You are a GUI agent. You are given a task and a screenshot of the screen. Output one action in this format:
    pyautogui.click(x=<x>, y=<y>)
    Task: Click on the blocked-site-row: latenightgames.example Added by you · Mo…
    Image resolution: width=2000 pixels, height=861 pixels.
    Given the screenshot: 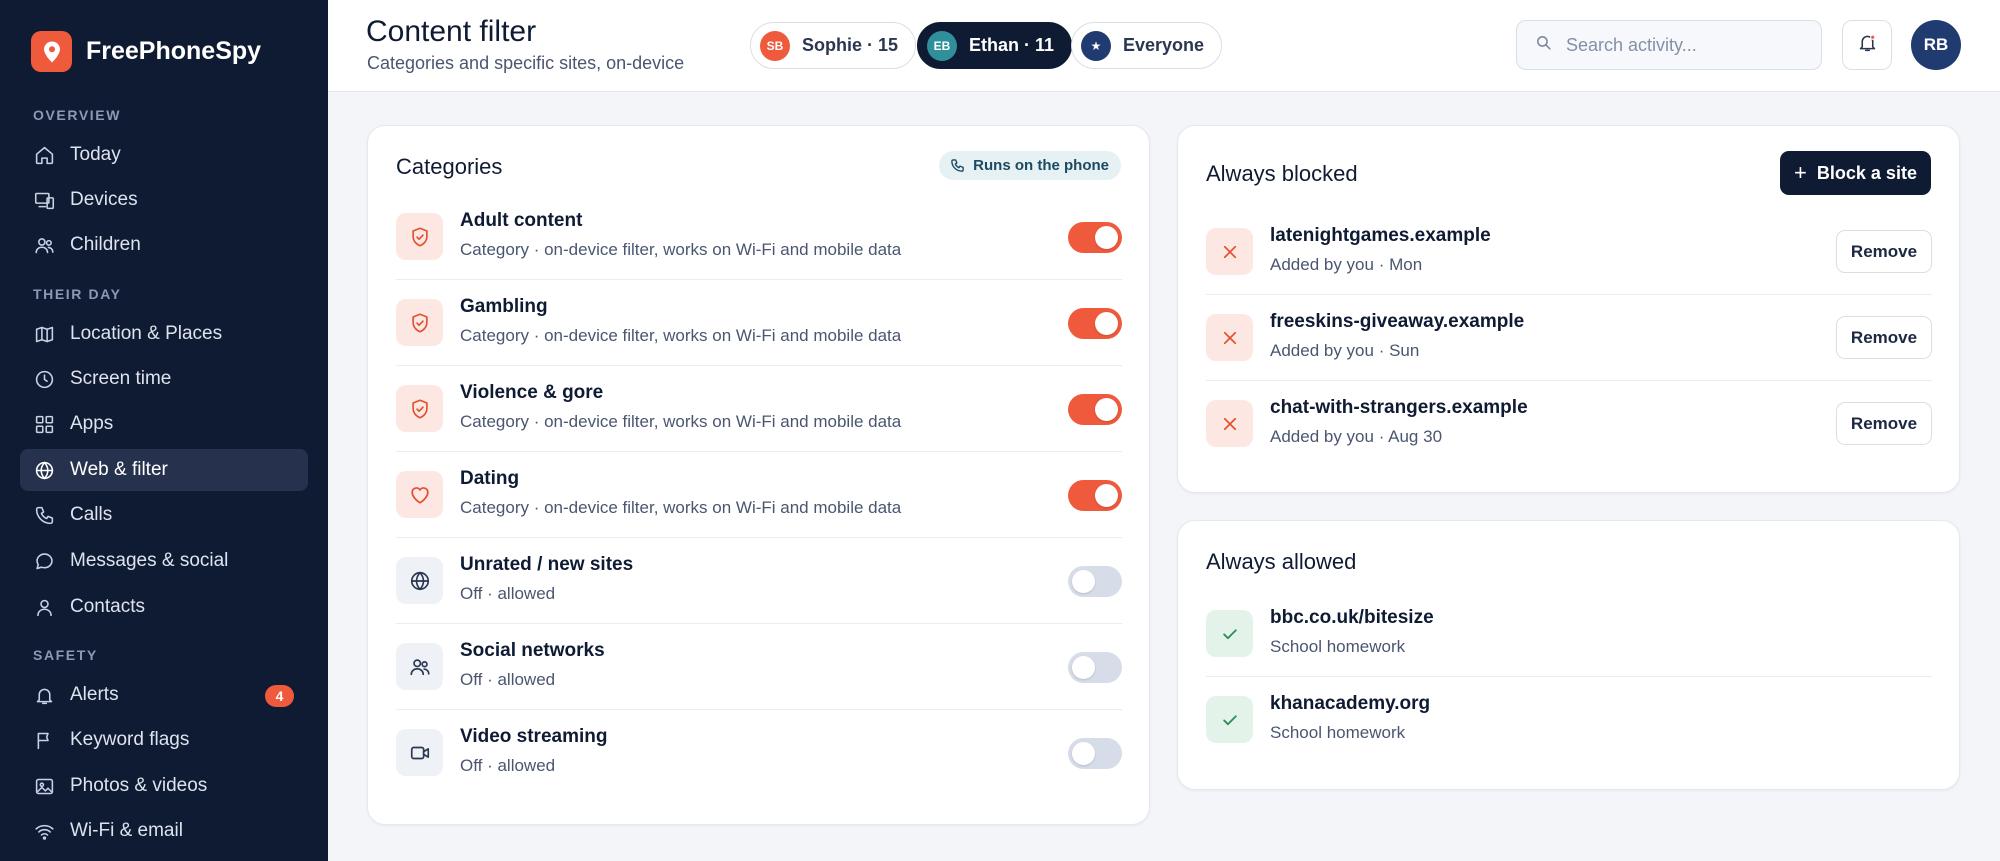 What is the action you would take?
    pyautogui.click(x=1569, y=252)
    